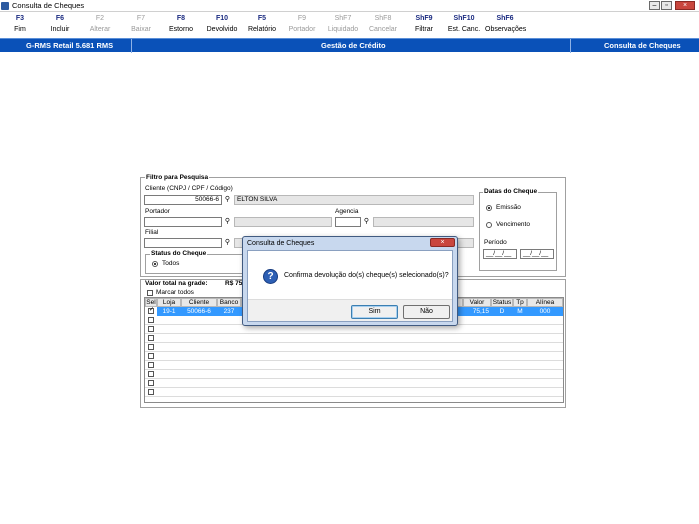 The height and width of the screenshot is (524, 699). What do you see at coordinates (60, 24) in the screenshot?
I see `toolbar-incluir-button: F6 Incluir` at bounding box center [60, 24].